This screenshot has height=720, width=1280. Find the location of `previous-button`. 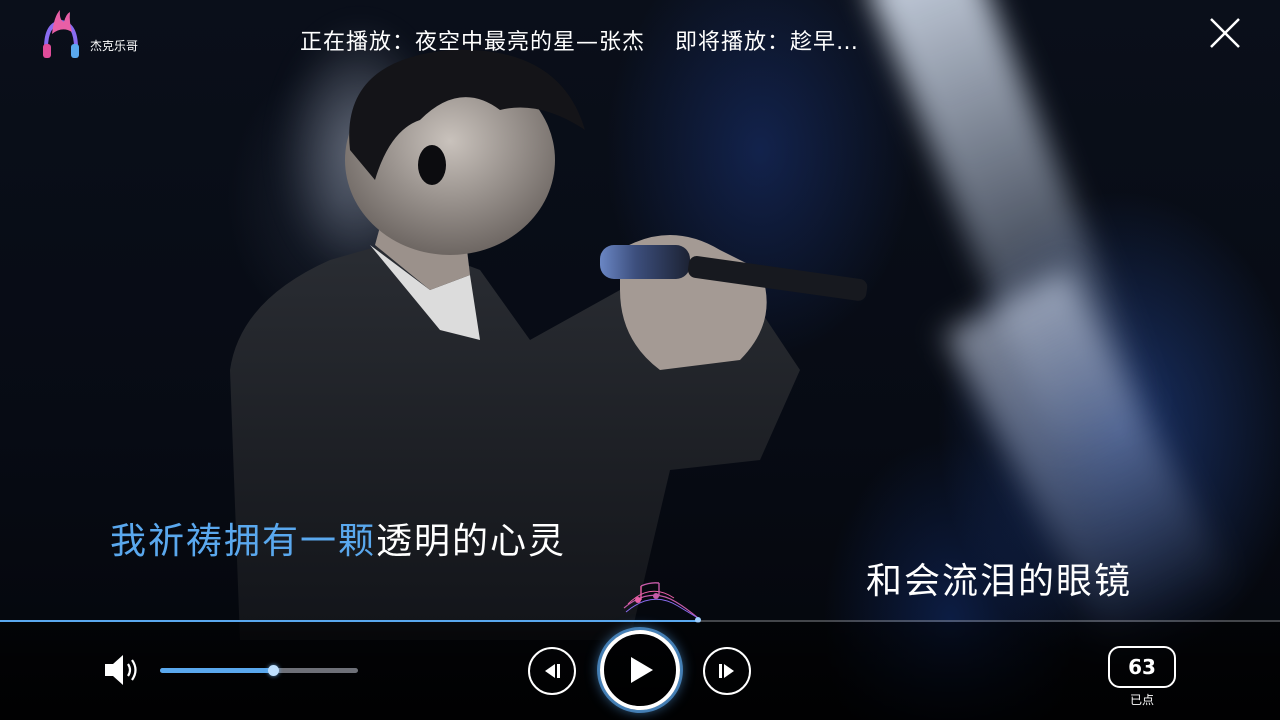

previous-button is located at coordinates (552, 671).